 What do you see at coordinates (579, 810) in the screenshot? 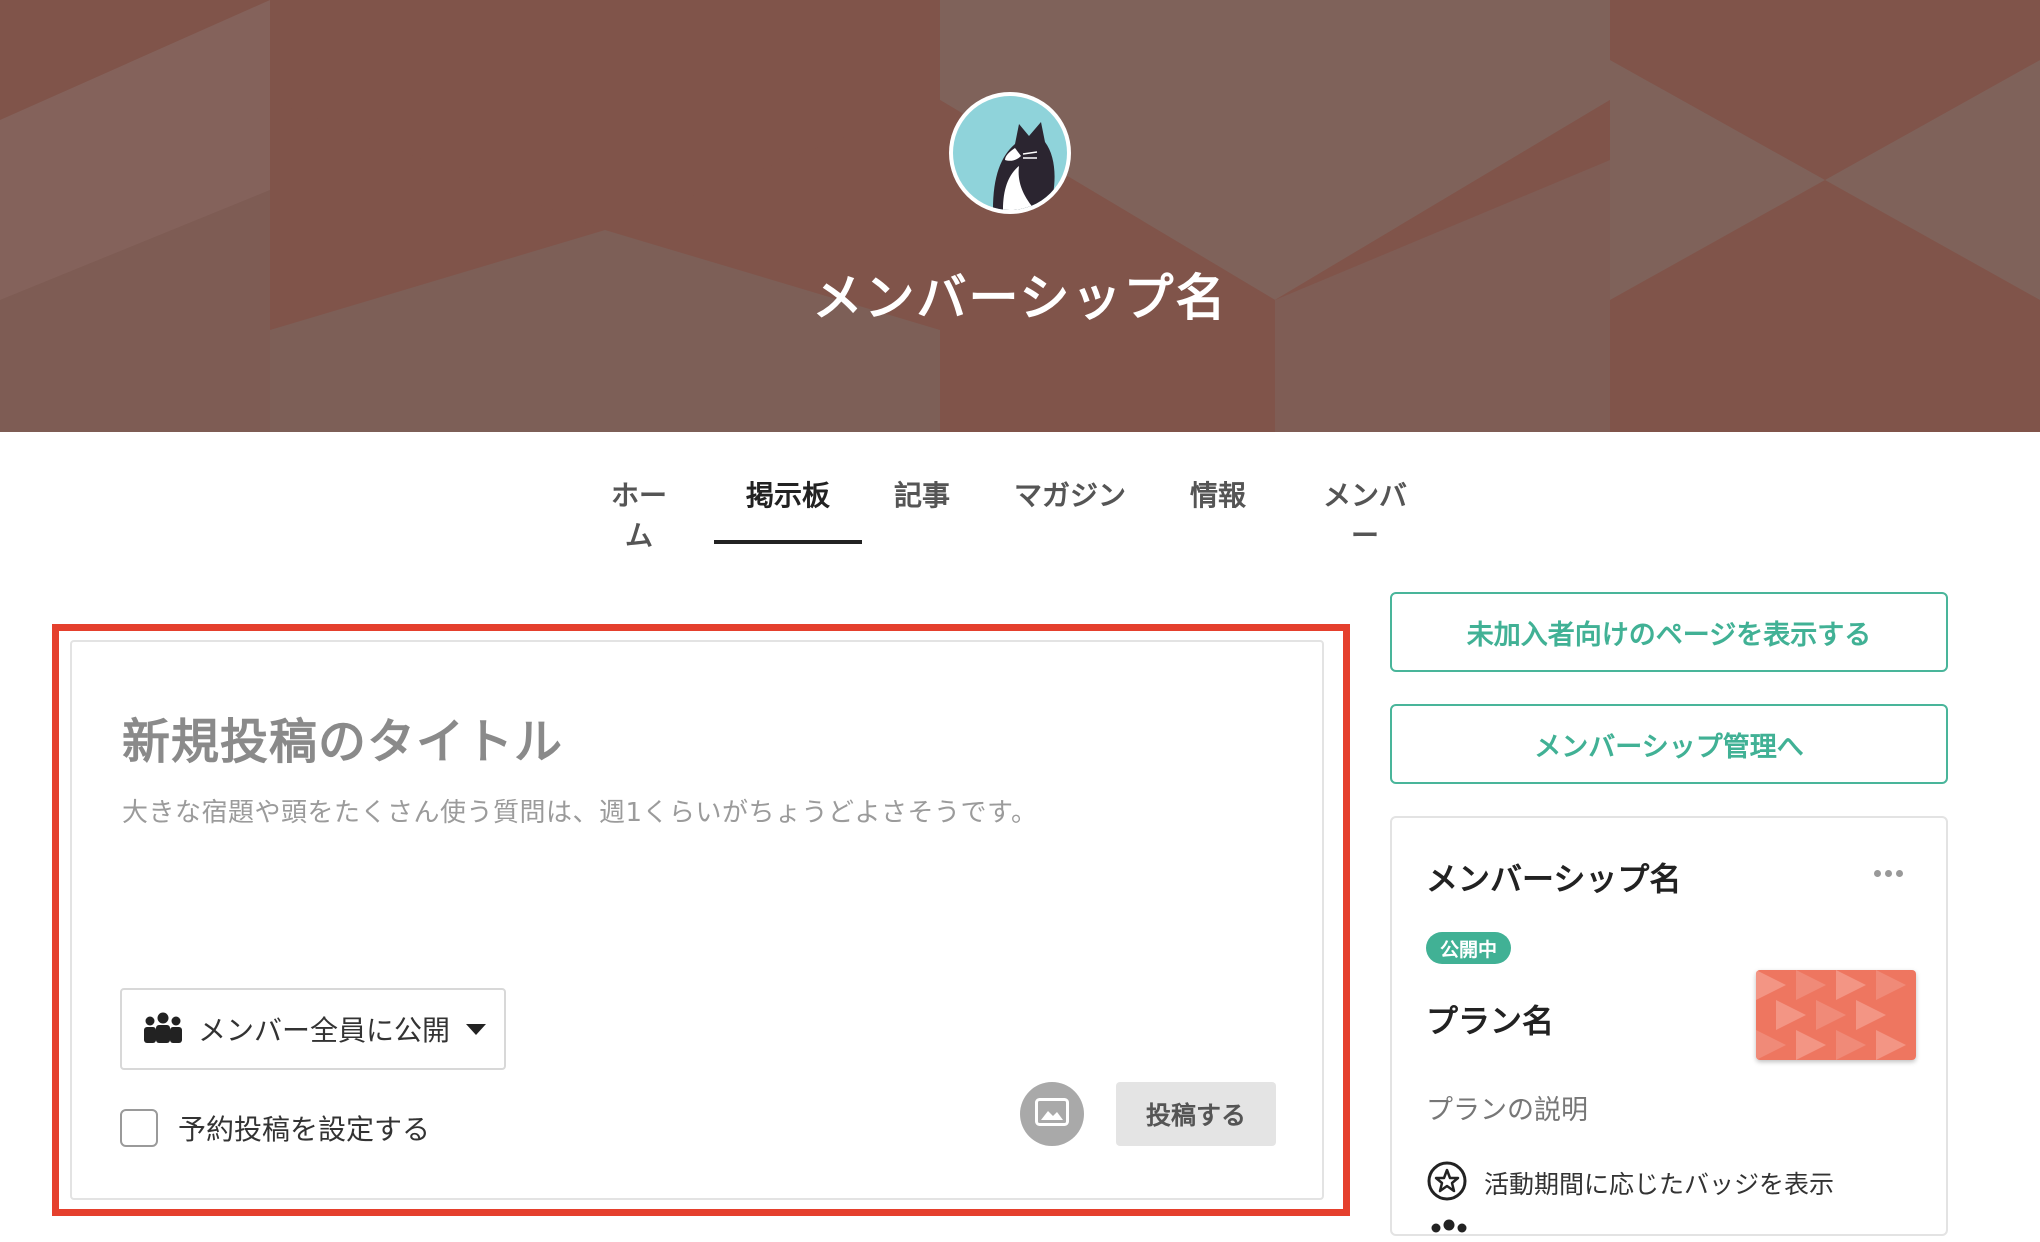
I see `post-body-input: 大きな宿題や頭をたくさん使う質問は、週1くらいがちょうどよさそうです。` at bounding box center [579, 810].